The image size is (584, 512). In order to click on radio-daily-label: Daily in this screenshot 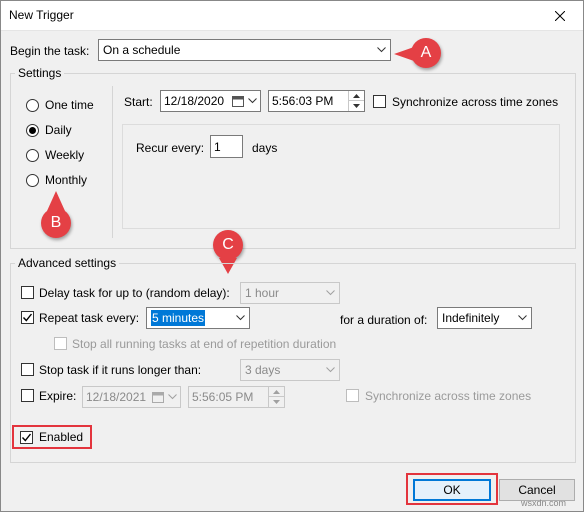, I will do `click(58, 130)`.